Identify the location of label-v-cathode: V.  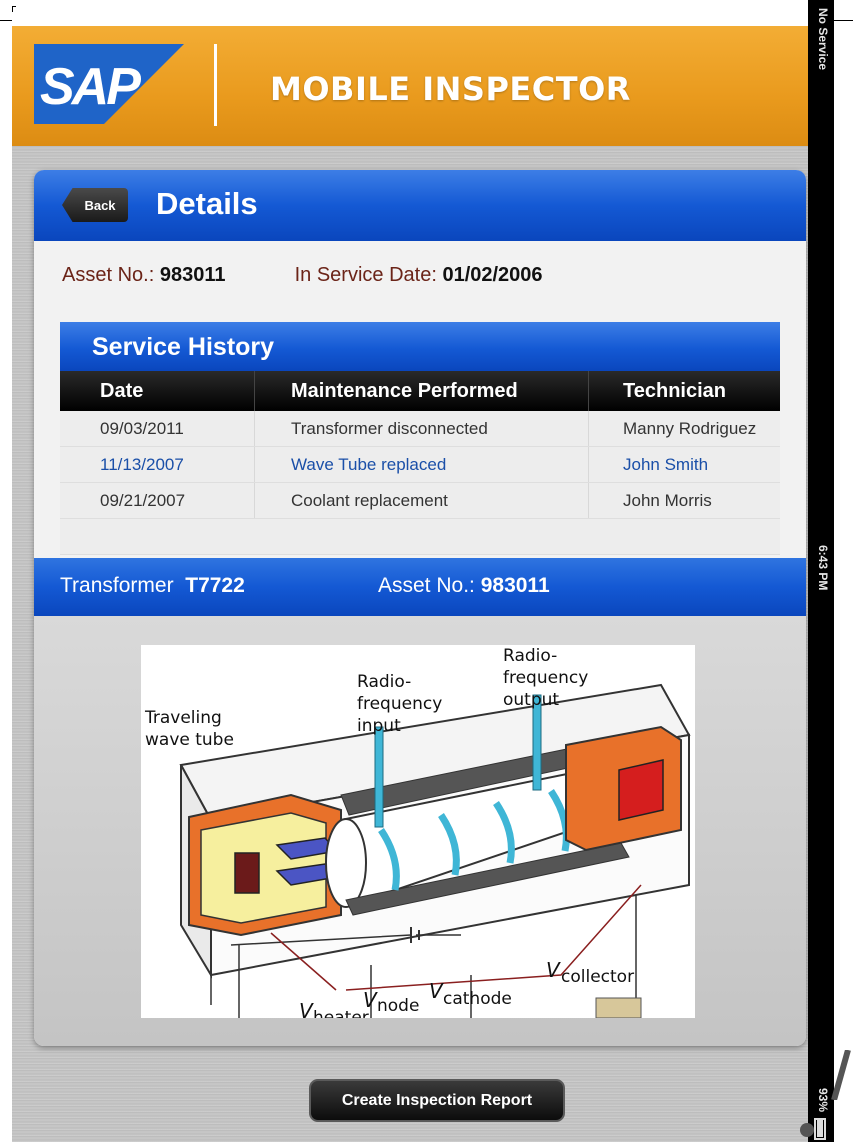
(436, 991).